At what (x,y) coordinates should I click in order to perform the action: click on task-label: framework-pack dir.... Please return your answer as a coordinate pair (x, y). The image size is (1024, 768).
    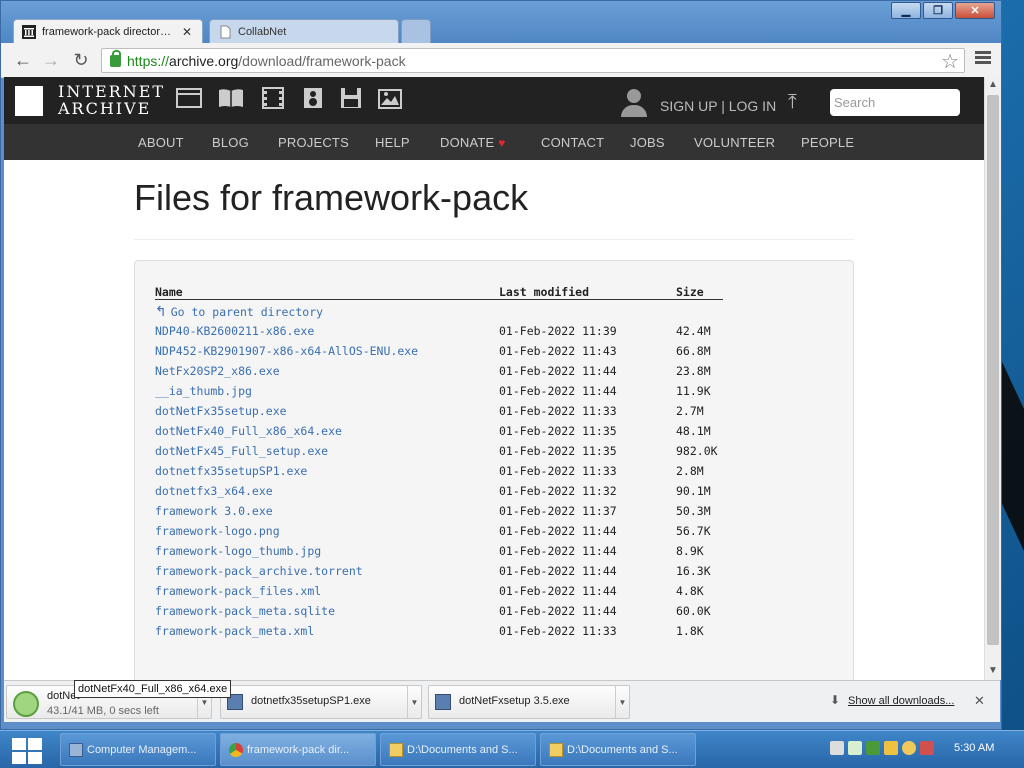
    Looking at the image, I should click on (298, 749).